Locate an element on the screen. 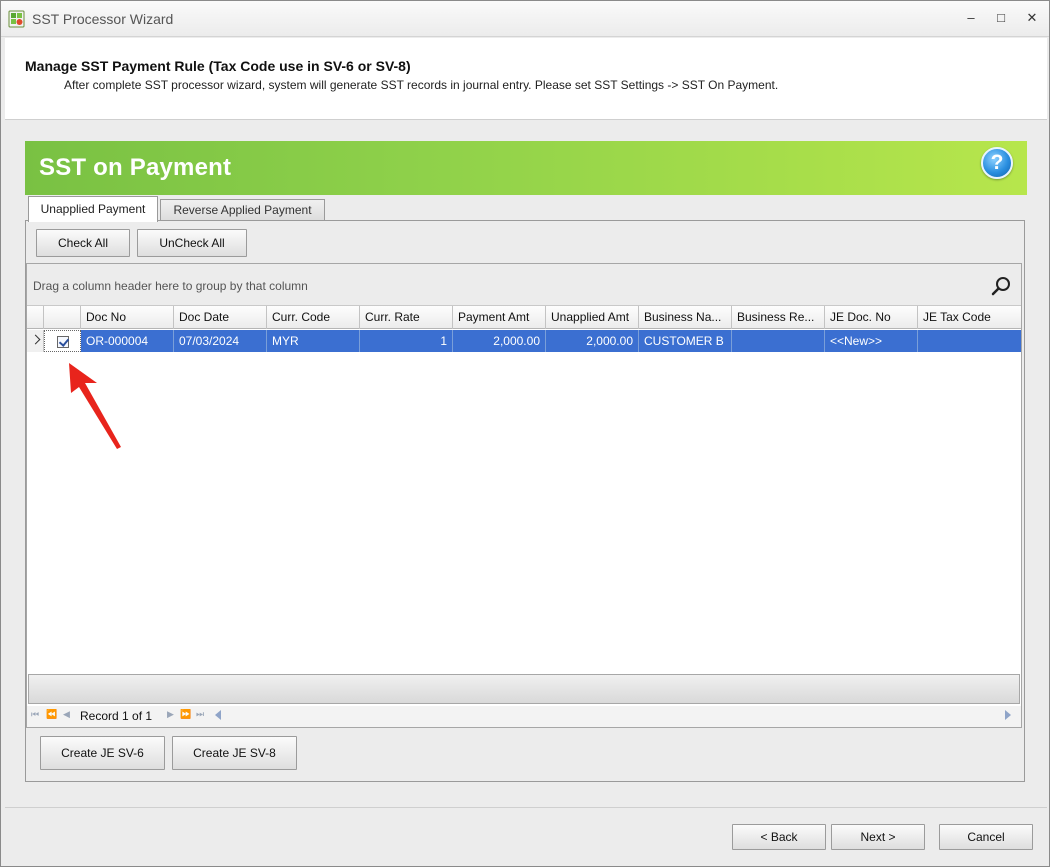  maximize-button: □ is located at coordinates (1001, 18).